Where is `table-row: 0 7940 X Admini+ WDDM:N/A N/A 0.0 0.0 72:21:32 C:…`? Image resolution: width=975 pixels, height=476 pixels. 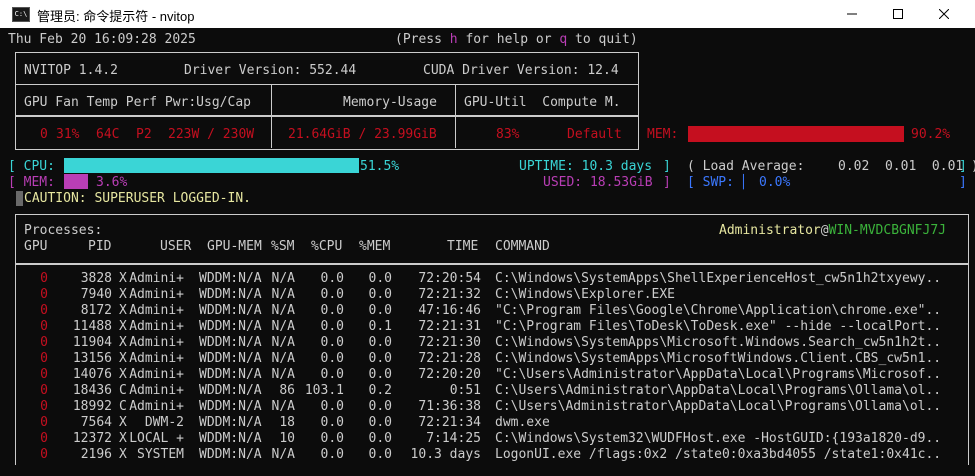
table-row: 0 7940 X Admini+ WDDM:N/A N/A 0.0 0.0 72:21:32 C:… is located at coordinates (487, 294).